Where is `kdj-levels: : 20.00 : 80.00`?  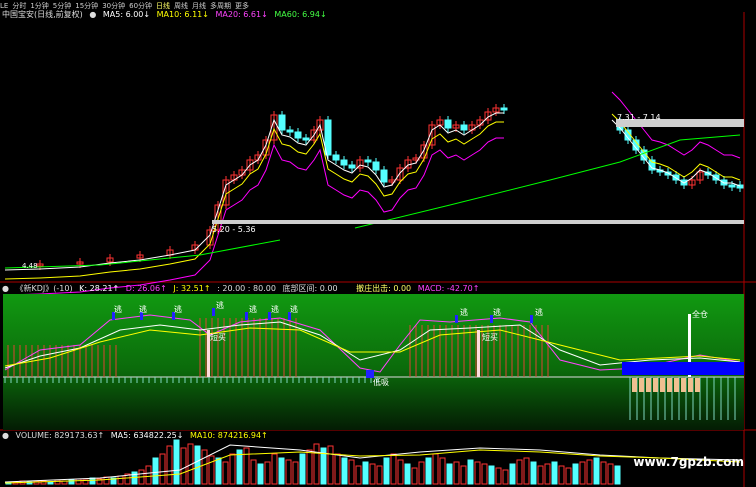
kdj-levels: : 20.00 : 80.00 is located at coordinates (246, 288).